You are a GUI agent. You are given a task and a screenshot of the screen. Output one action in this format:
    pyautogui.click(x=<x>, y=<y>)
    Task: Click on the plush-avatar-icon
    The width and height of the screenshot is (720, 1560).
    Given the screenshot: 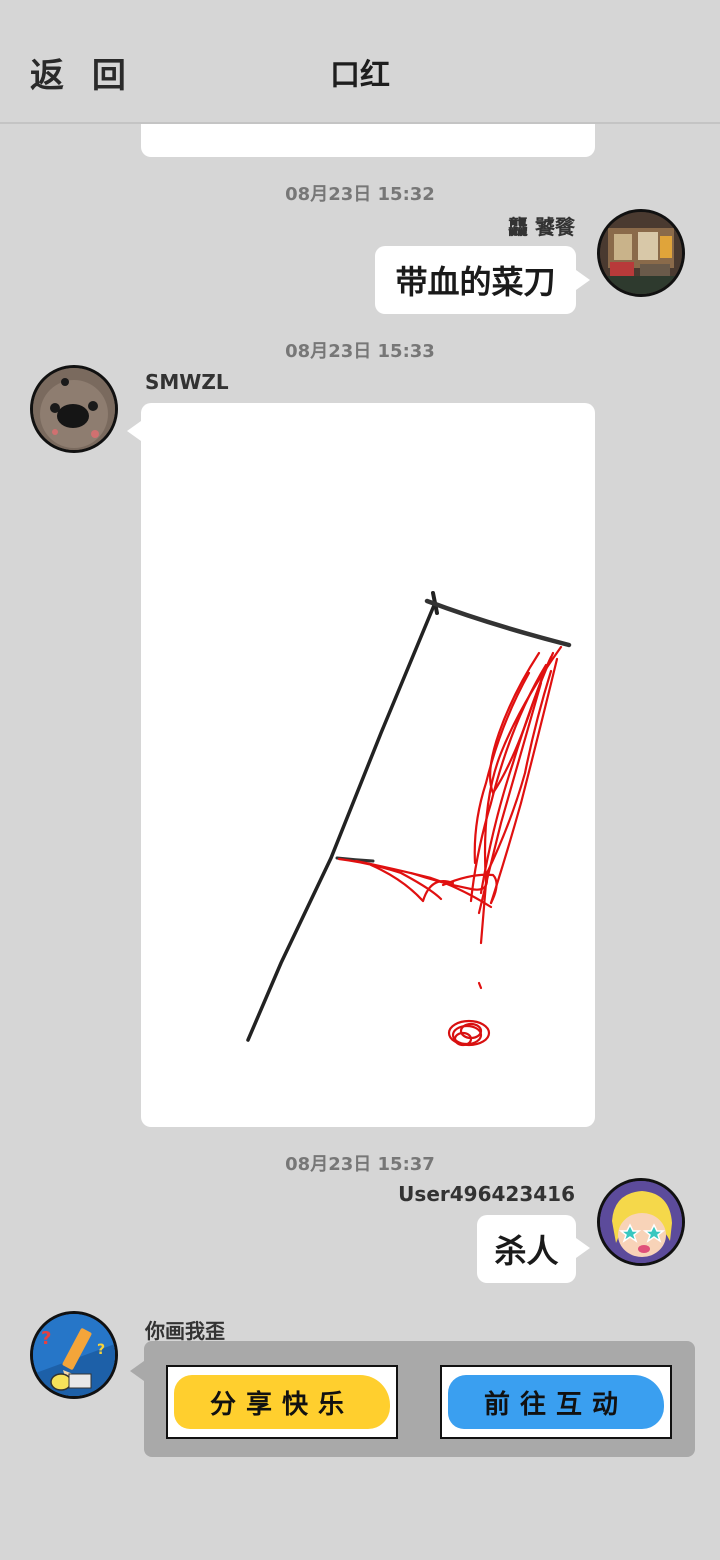 What is the action you would take?
    pyautogui.click(x=74, y=409)
    